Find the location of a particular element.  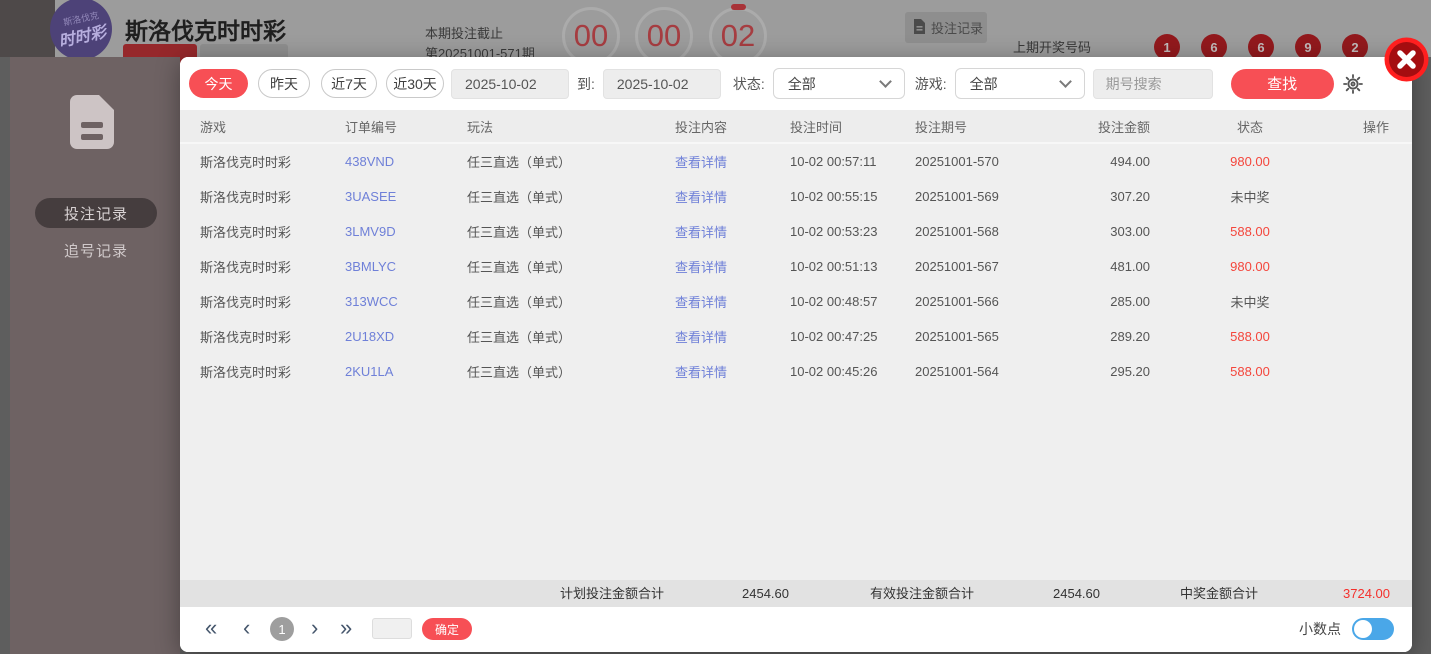

cell-bet-amount: 481.00 is located at coordinates (1130, 266).